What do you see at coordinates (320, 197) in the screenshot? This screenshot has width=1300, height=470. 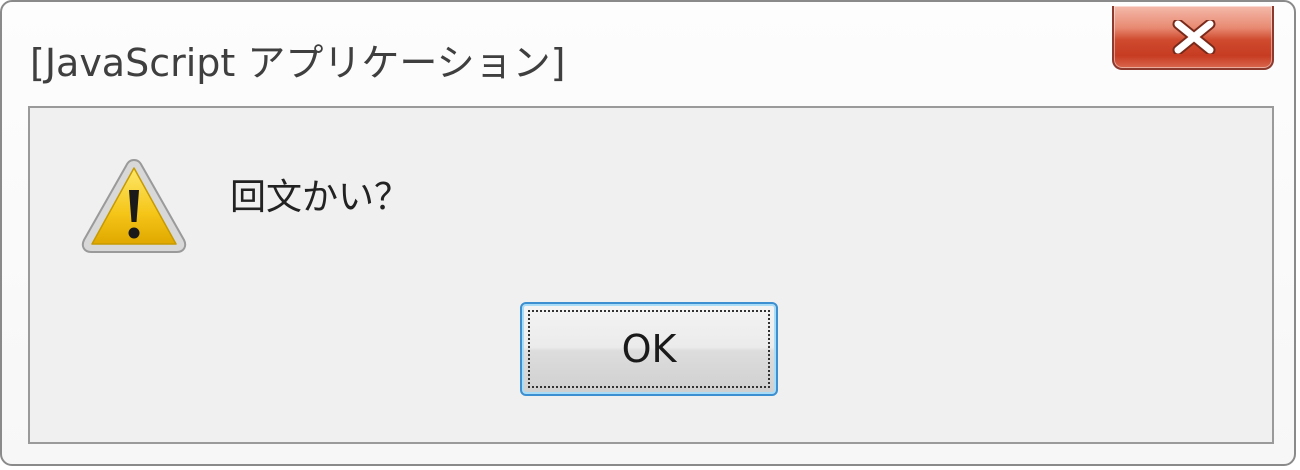 I see `dialog-message: 回文かい？` at bounding box center [320, 197].